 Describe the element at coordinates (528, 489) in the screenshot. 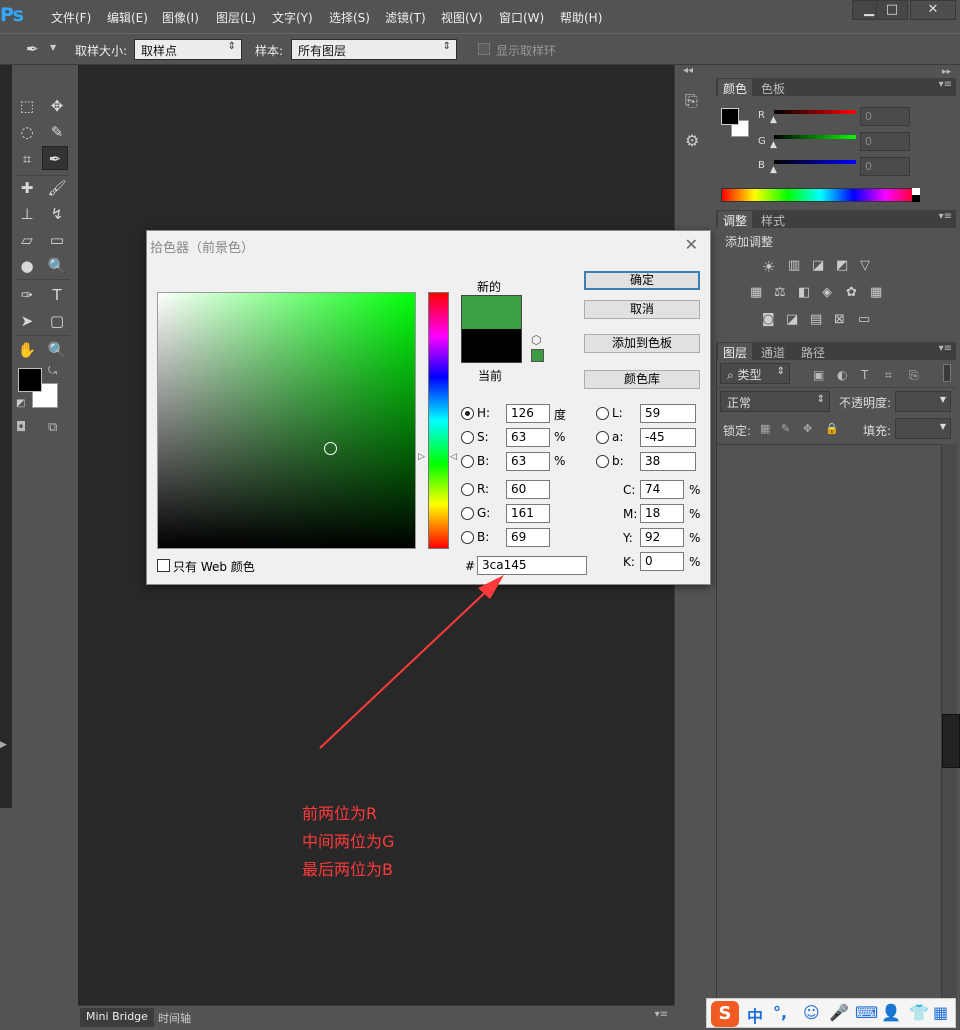

I see `r-input: 60` at that location.